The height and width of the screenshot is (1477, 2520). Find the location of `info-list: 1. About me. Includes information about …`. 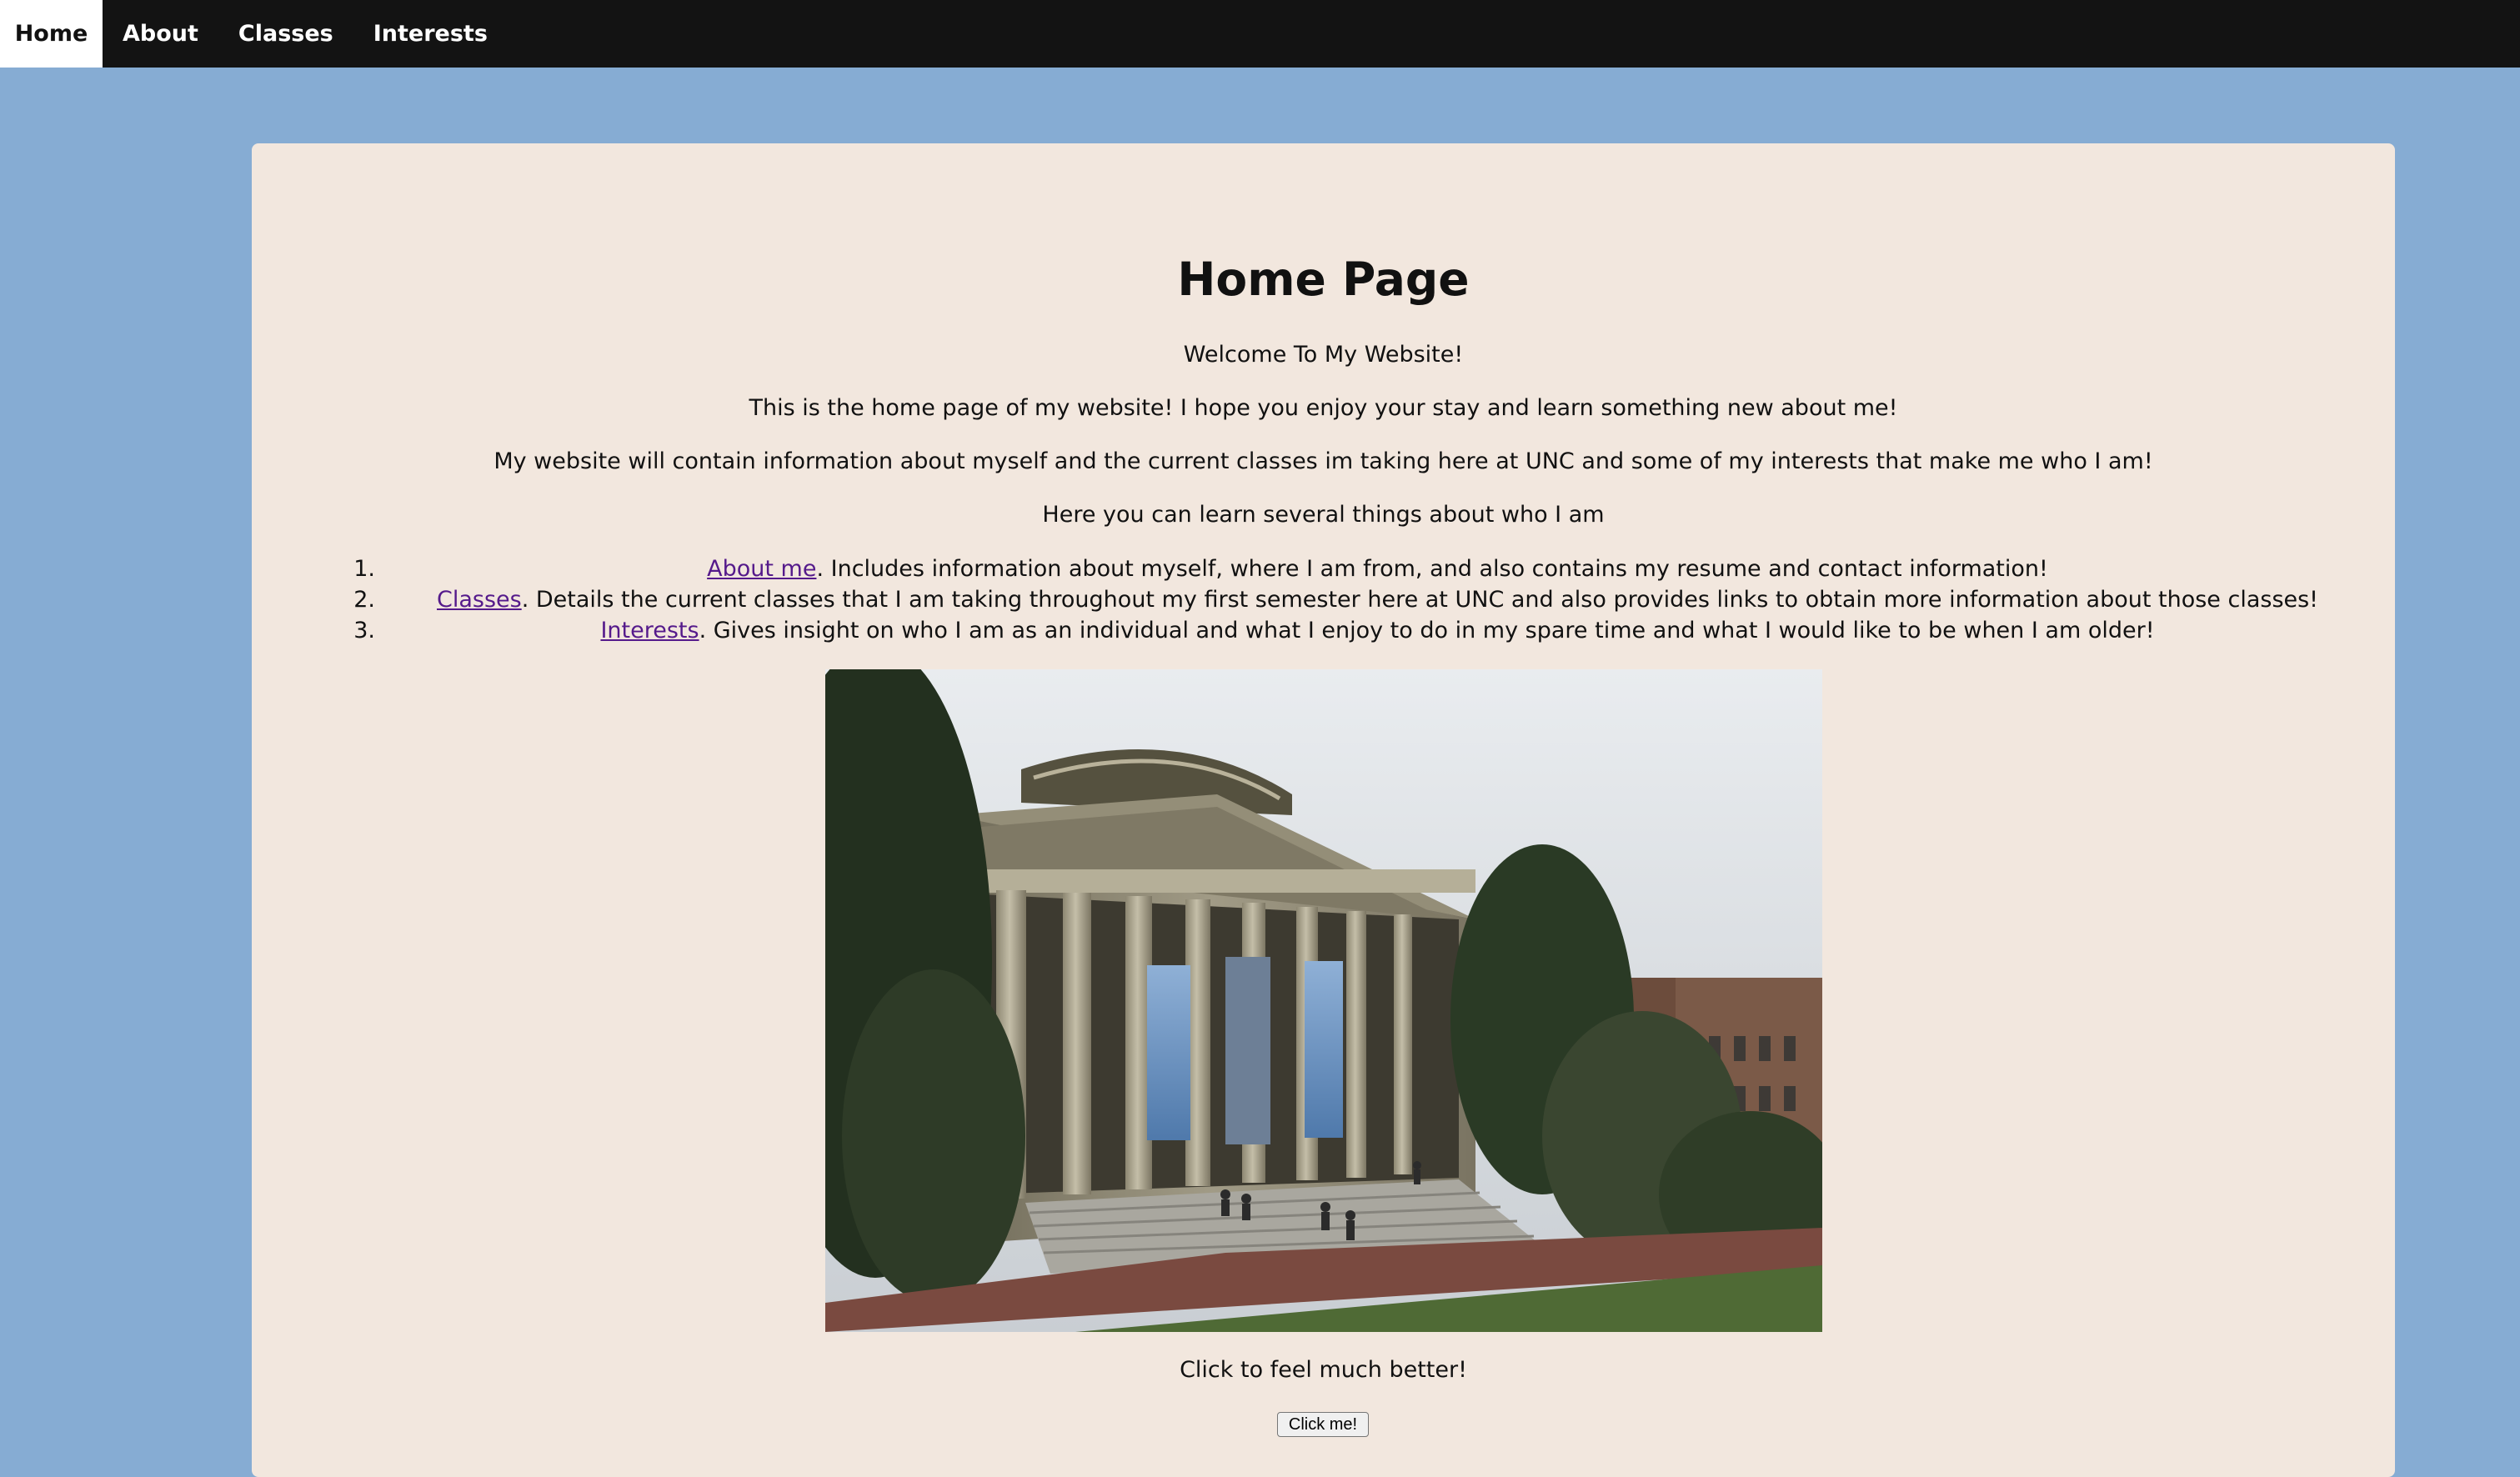

info-list: 1. About me. Includes information about … is located at coordinates (1323, 599).